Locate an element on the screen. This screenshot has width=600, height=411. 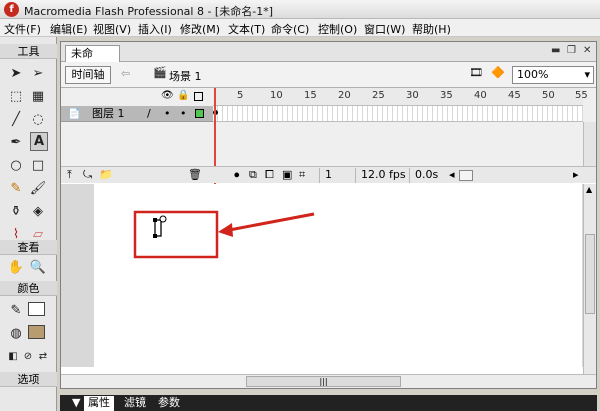
menu-control: 控制(O) is located at coordinates (337, 29).